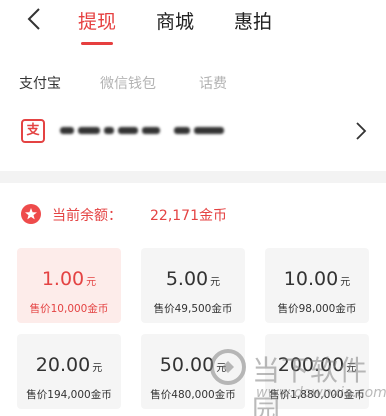  What do you see at coordinates (175, 24) in the screenshot?
I see `tab-mall: 商城` at bounding box center [175, 24].